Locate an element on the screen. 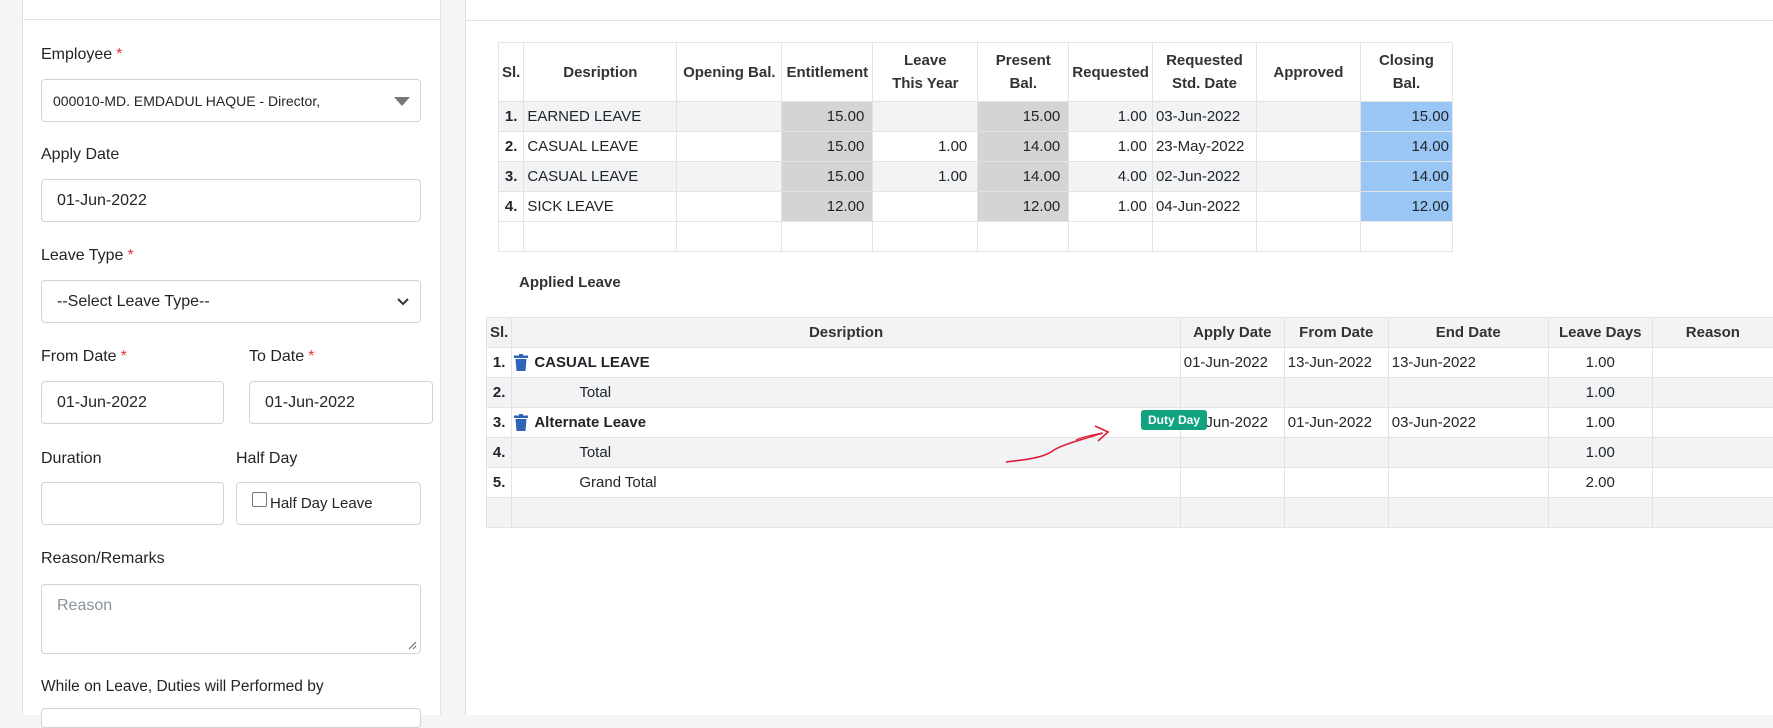 This screenshot has width=1773, height=728. col-closing-bal: ClosingBal. is located at coordinates (1406, 72).